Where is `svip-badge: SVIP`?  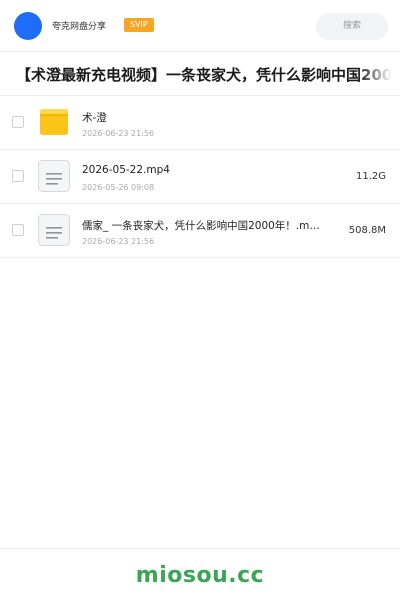
svip-badge: SVIP is located at coordinates (139, 25).